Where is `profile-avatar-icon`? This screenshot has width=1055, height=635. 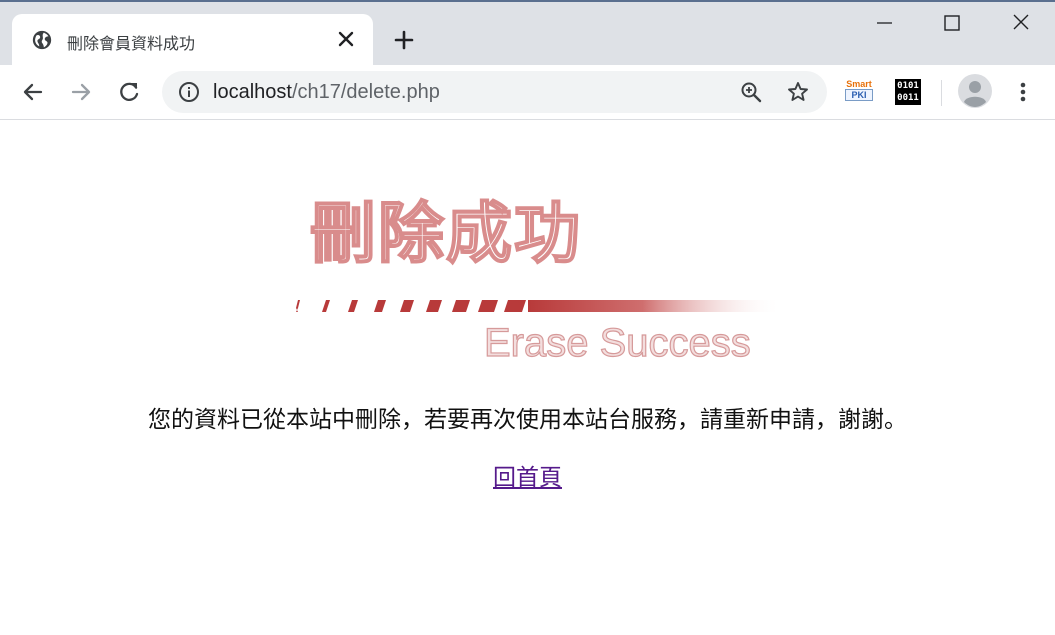 profile-avatar-icon is located at coordinates (975, 91).